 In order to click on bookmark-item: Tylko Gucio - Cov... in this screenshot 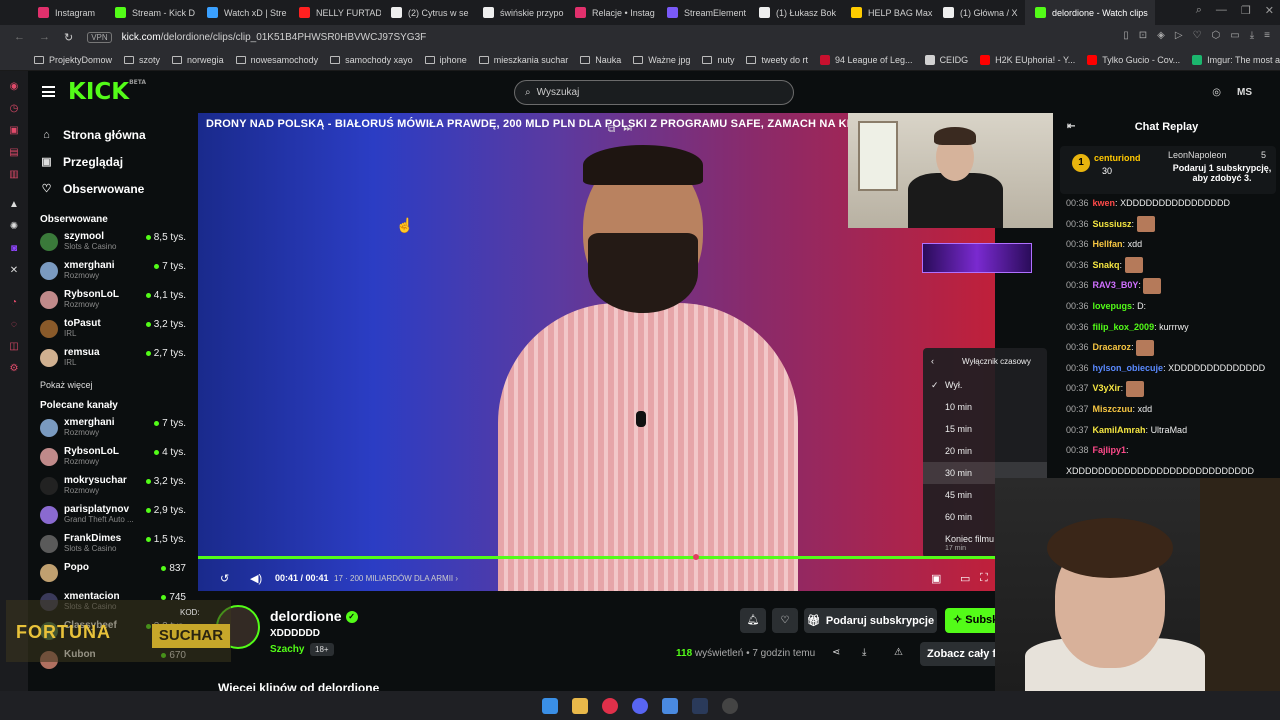, I will do `click(1133, 59)`.